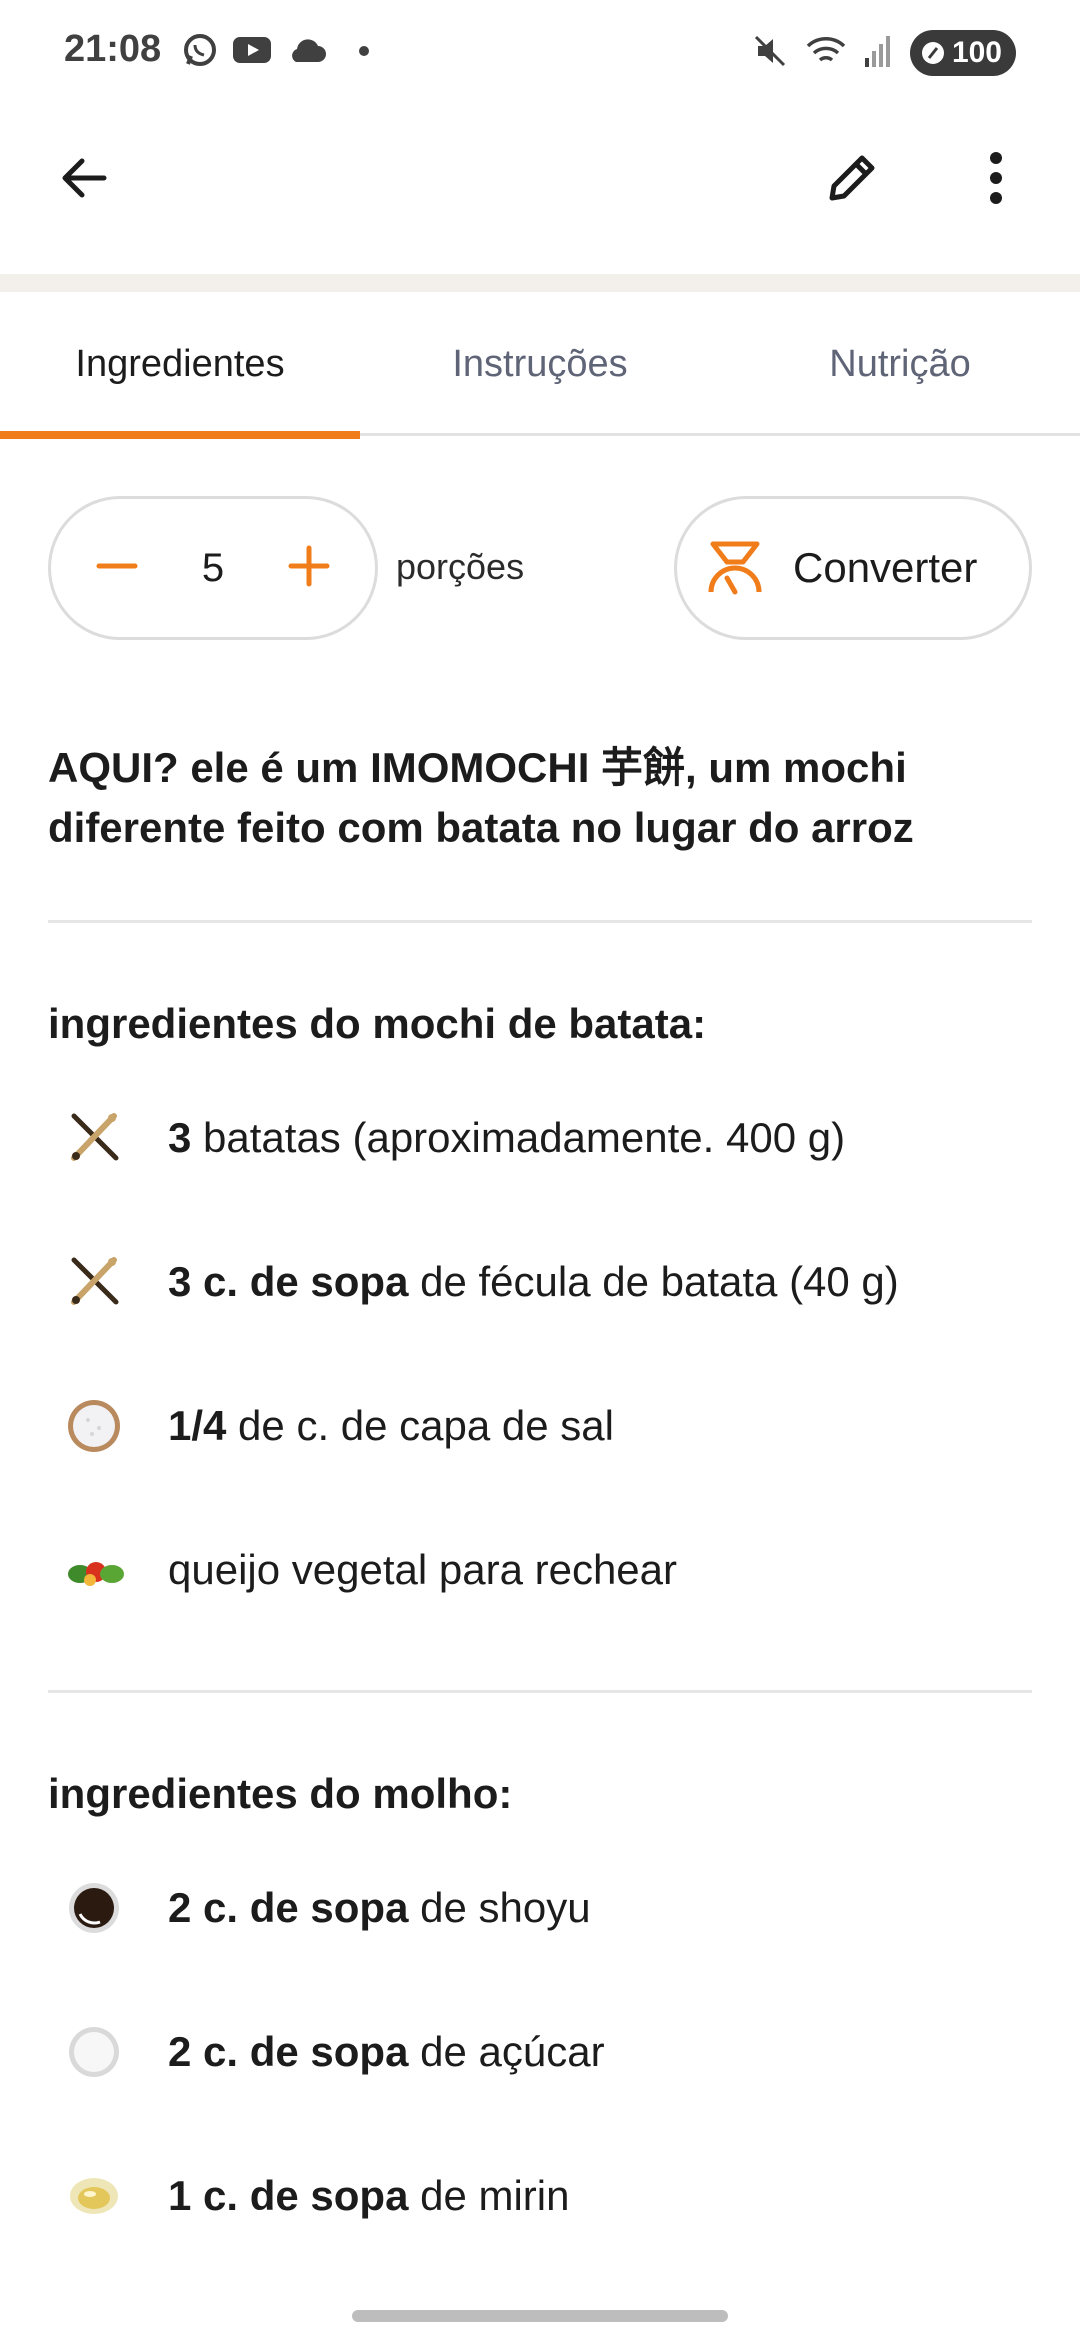 This screenshot has width=1080, height=2340. I want to click on minus-icon, so click(117, 565).